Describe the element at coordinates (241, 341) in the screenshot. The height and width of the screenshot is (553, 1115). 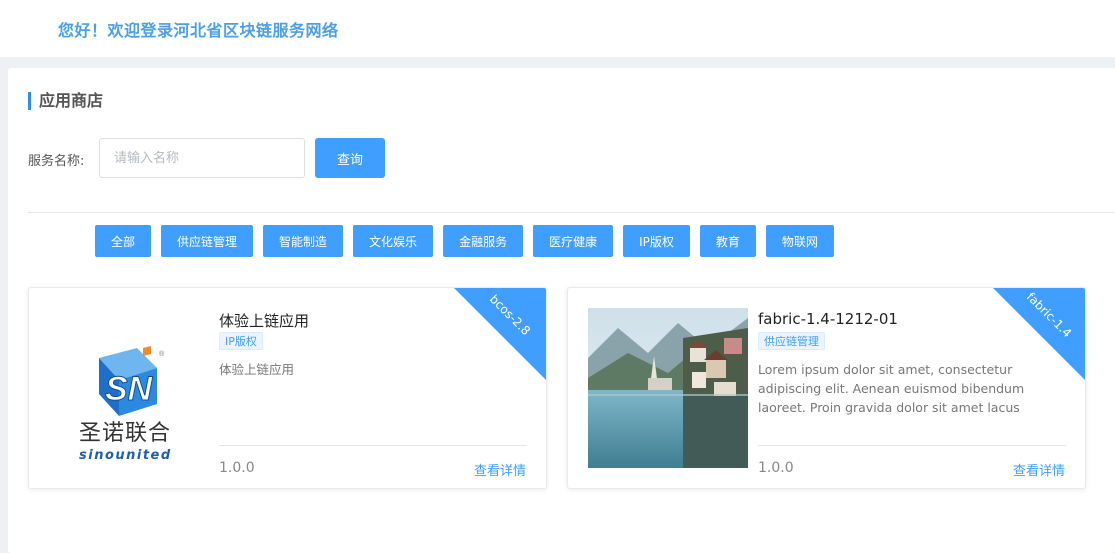
I see `category-tag: IP版权` at that location.